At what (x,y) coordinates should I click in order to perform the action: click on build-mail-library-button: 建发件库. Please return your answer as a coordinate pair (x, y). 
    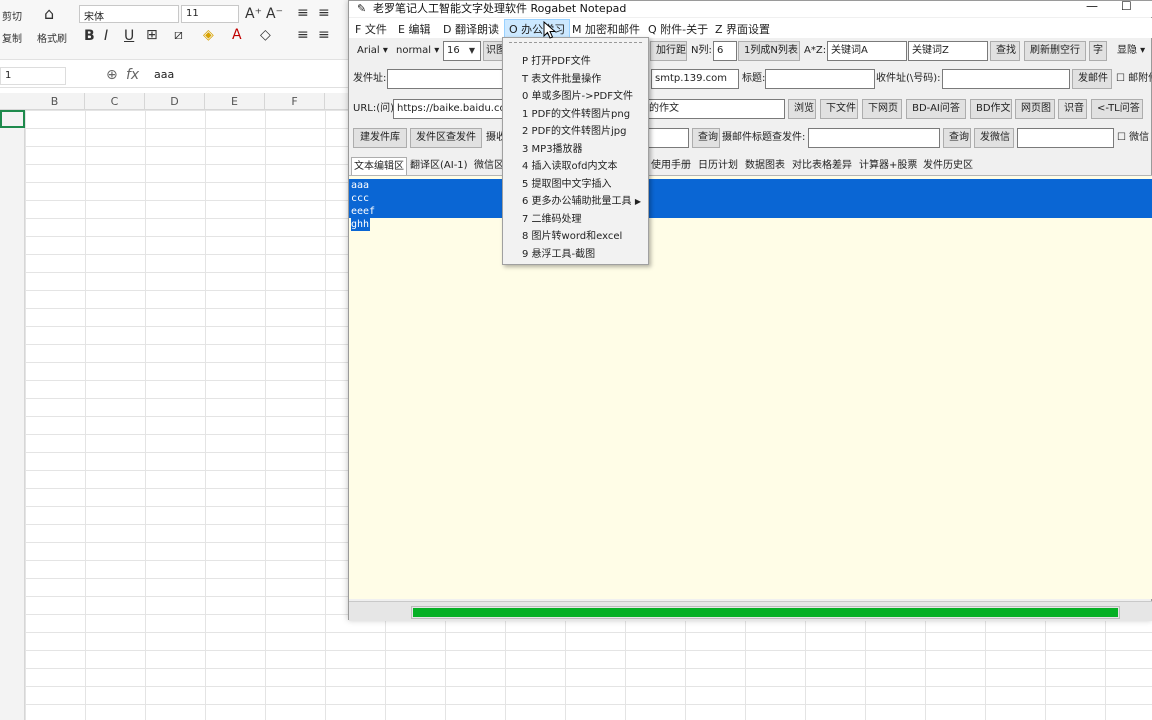
    Looking at the image, I should click on (380, 138).